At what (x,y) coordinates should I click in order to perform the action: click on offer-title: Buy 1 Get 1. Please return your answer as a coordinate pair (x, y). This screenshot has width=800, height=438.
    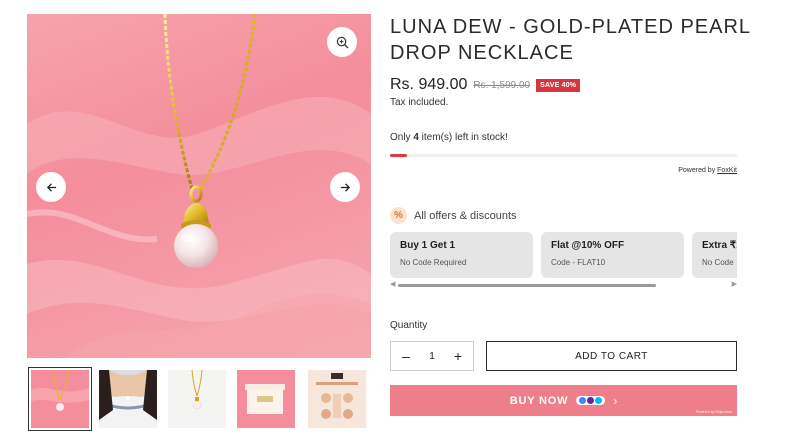
    Looking at the image, I should click on (428, 245).